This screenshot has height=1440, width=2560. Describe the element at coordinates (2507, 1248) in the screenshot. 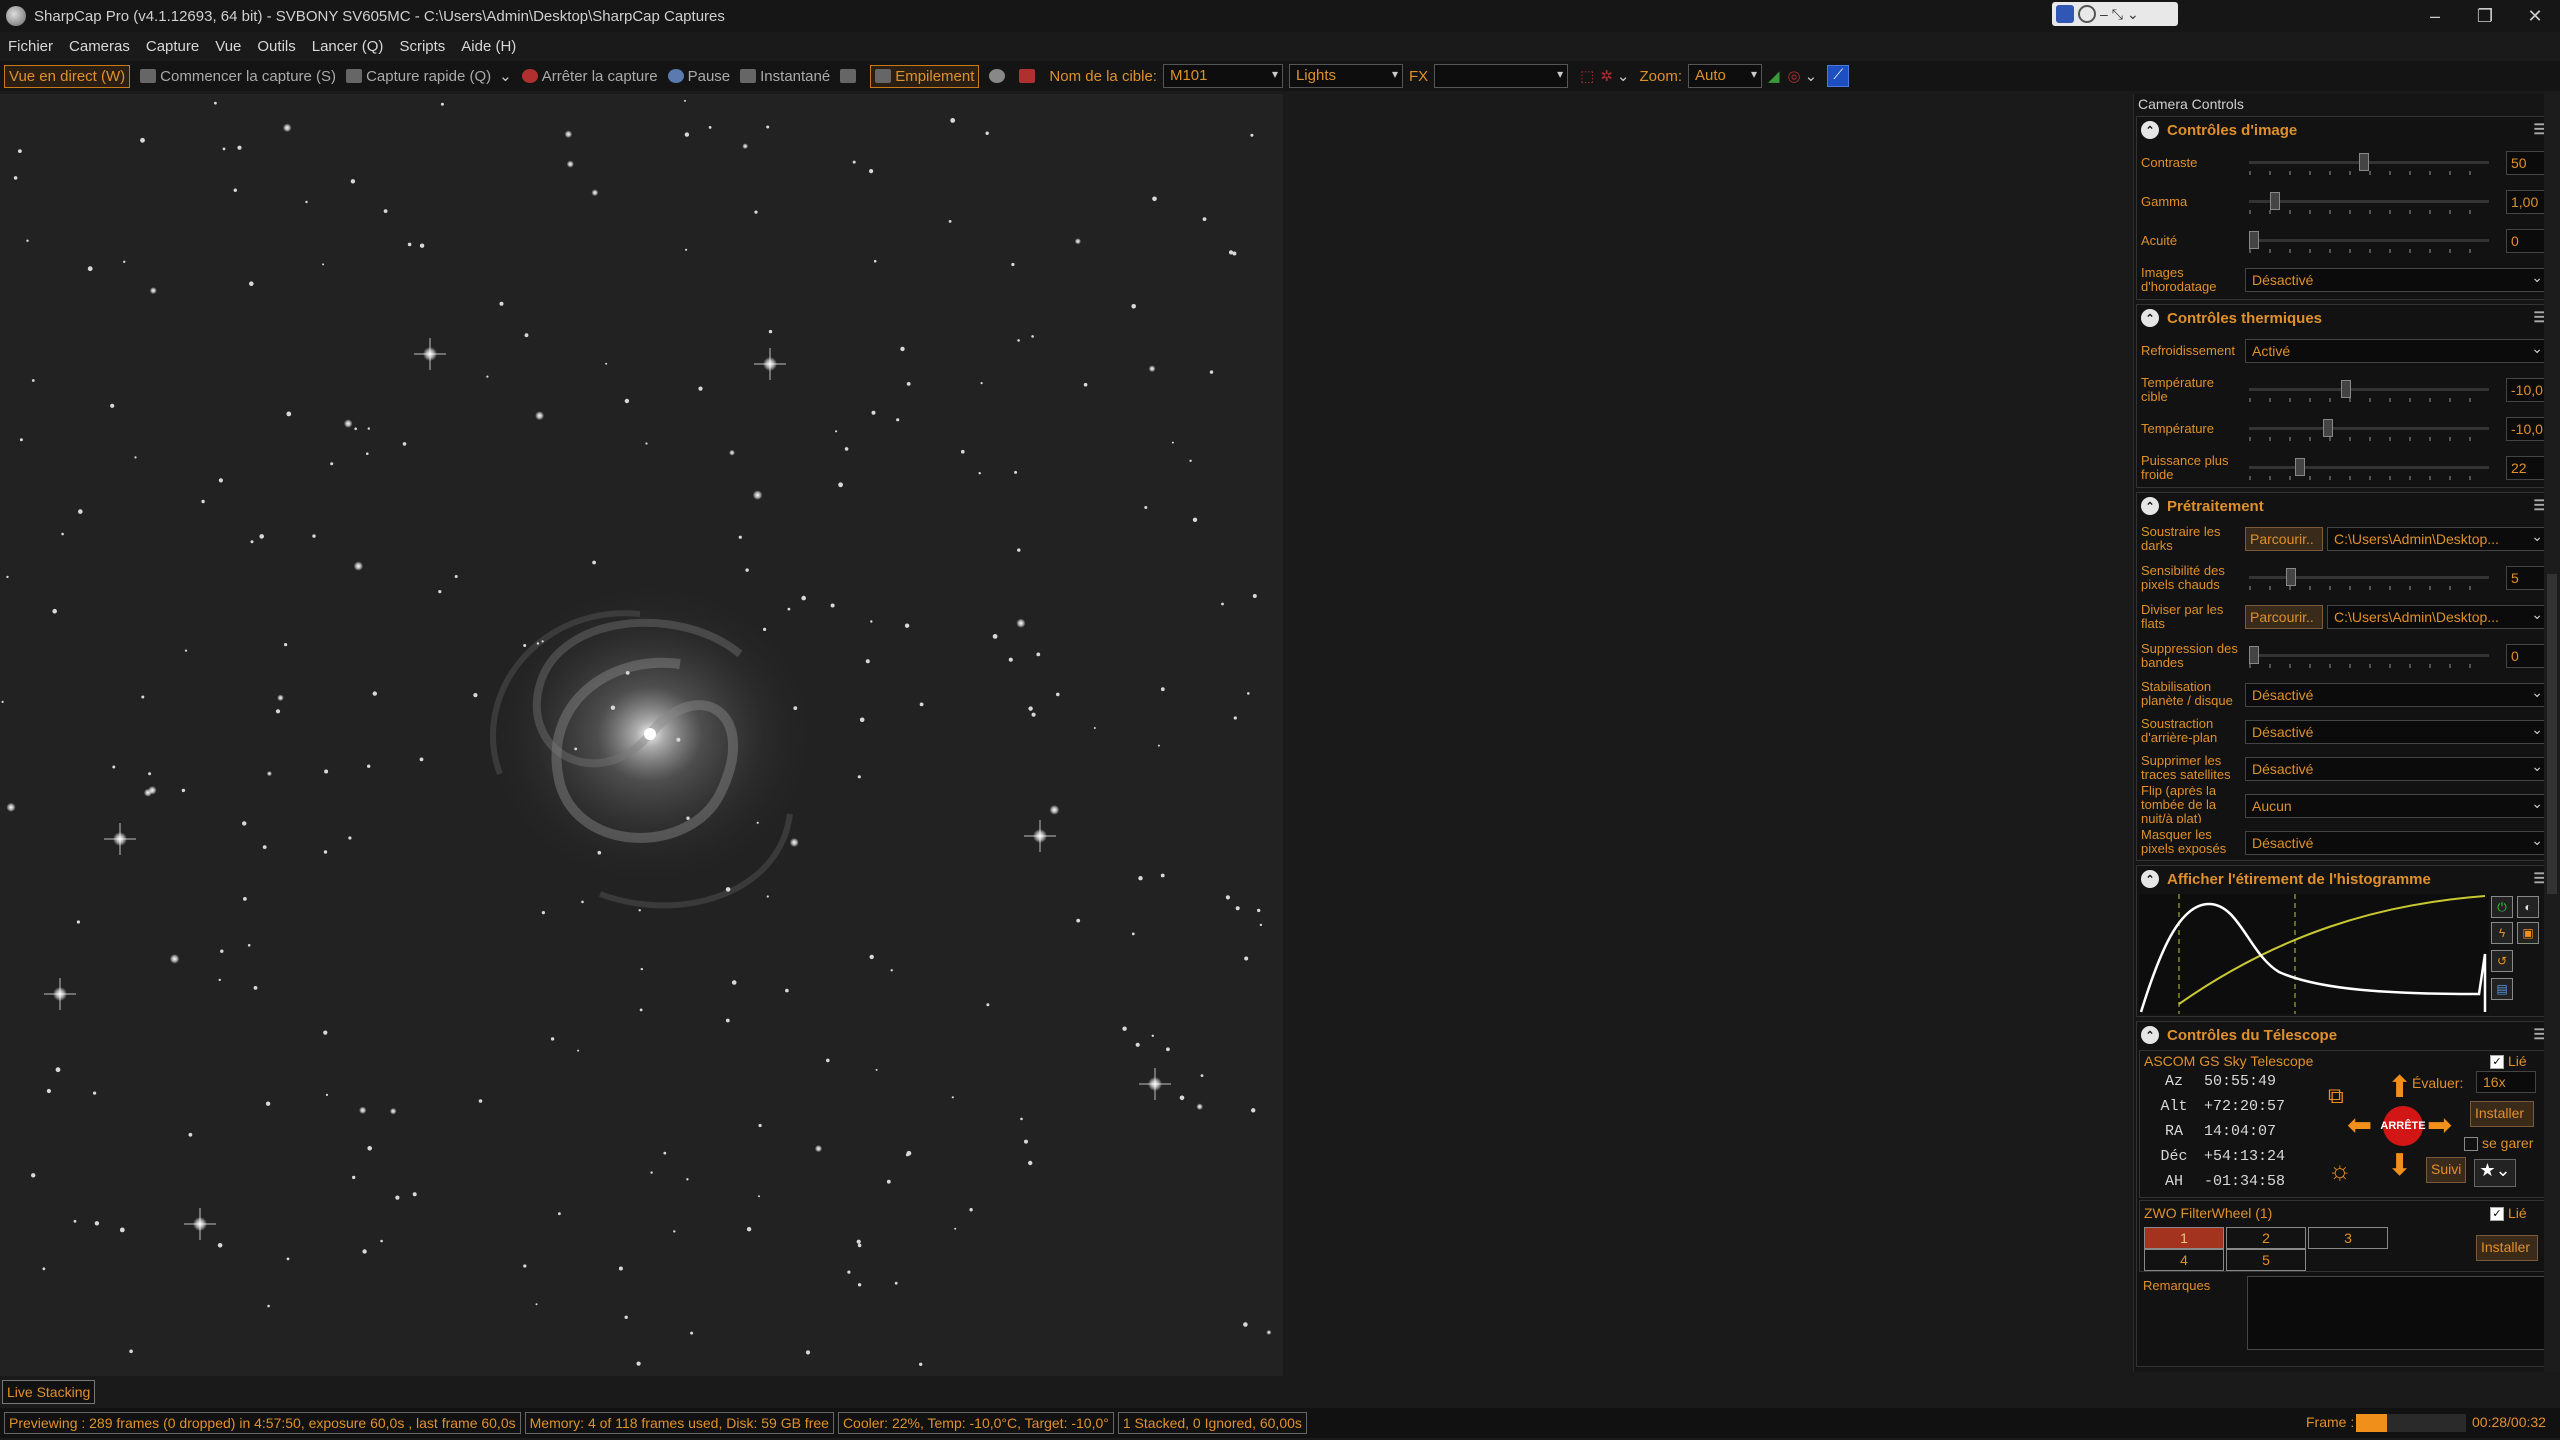

I see `filterwheel-setup-button: Installer` at that location.